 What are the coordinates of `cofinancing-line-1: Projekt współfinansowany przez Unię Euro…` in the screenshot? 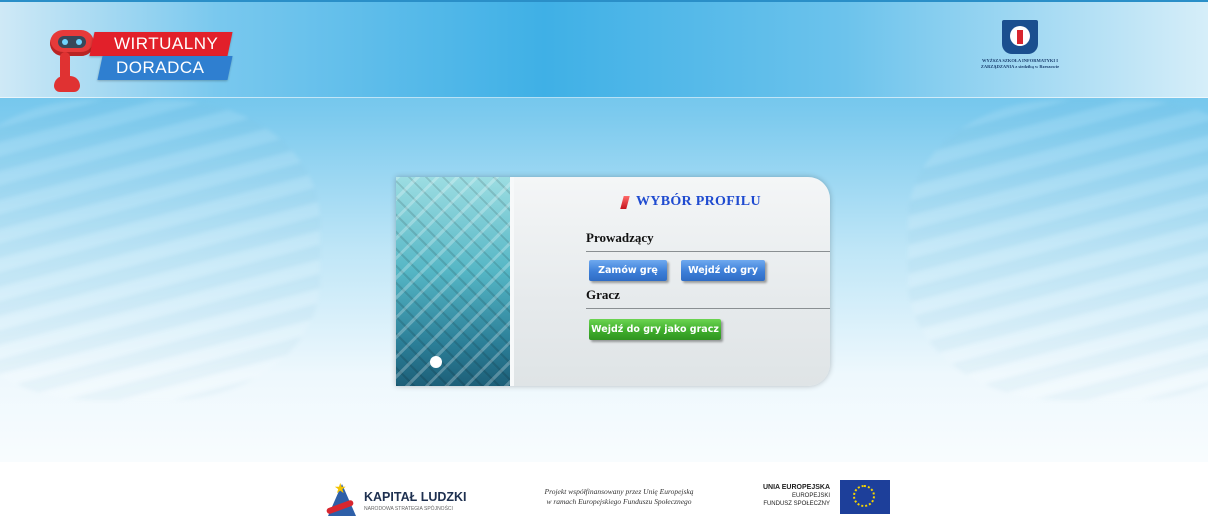 It's located at (619, 491).